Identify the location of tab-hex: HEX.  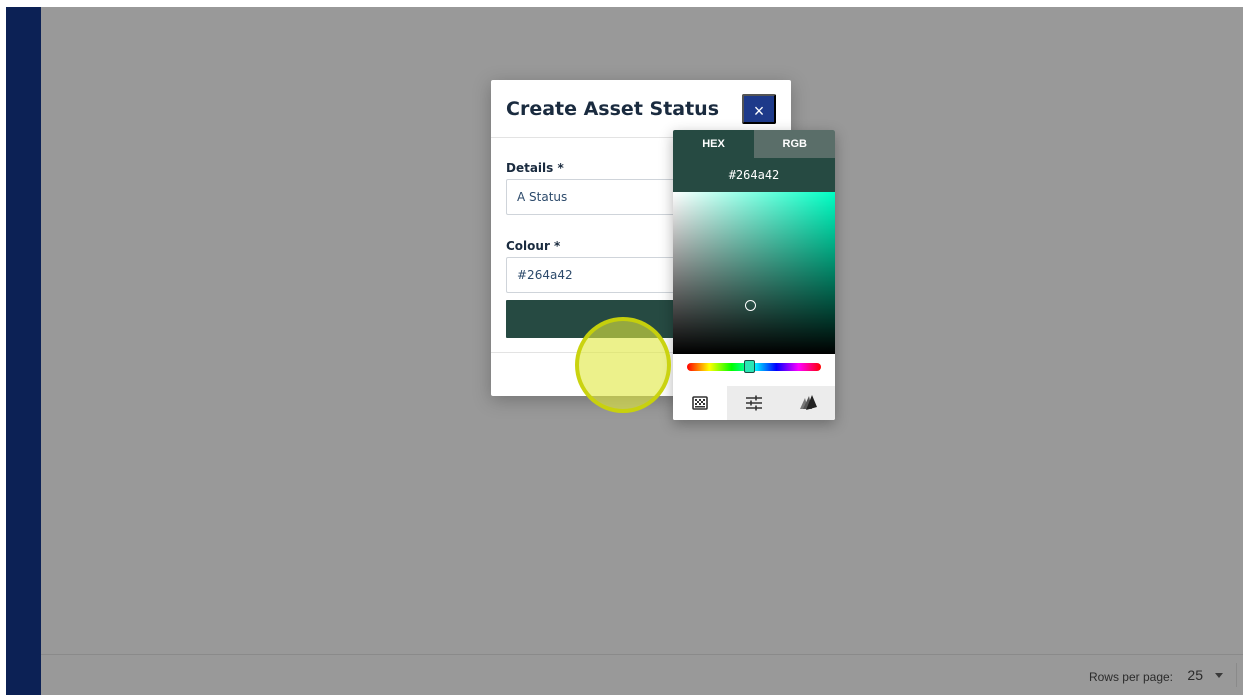
(713, 144).